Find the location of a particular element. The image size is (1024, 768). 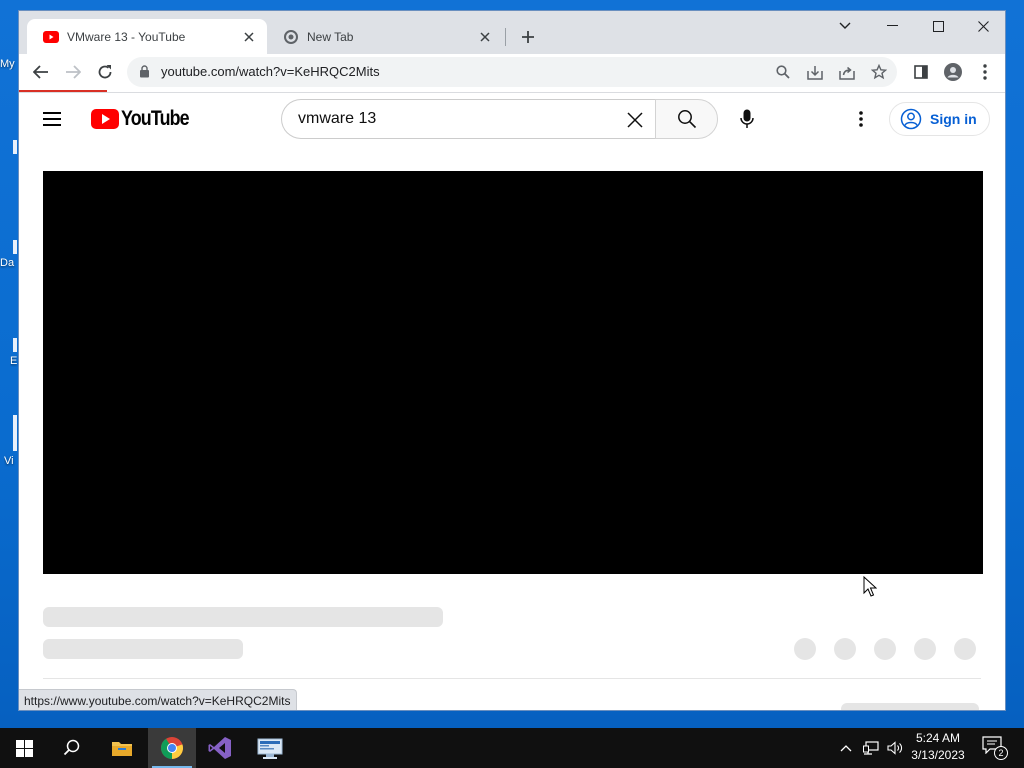

close-icon is located at coordinates (983, 26).